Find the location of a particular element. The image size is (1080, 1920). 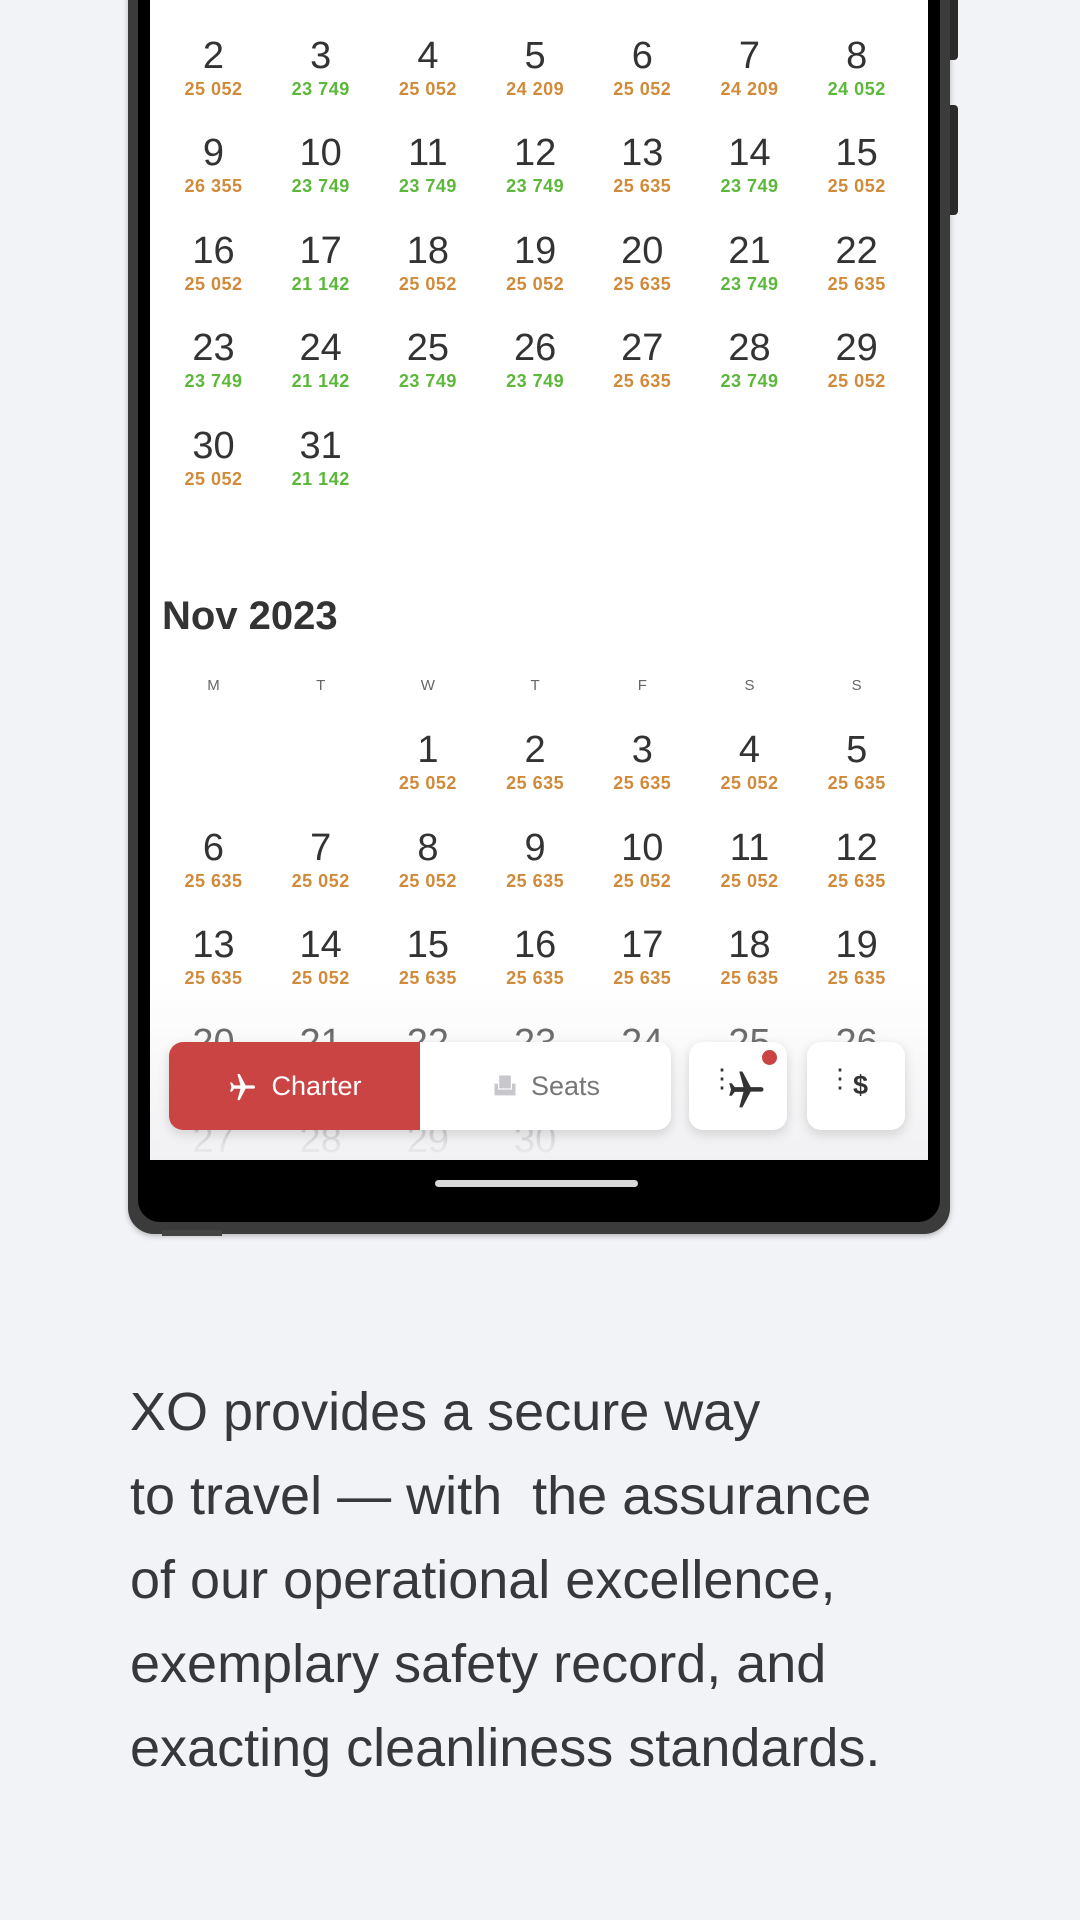

price-menu-button: ⋮ $ is located at coordinates (856, 1086).